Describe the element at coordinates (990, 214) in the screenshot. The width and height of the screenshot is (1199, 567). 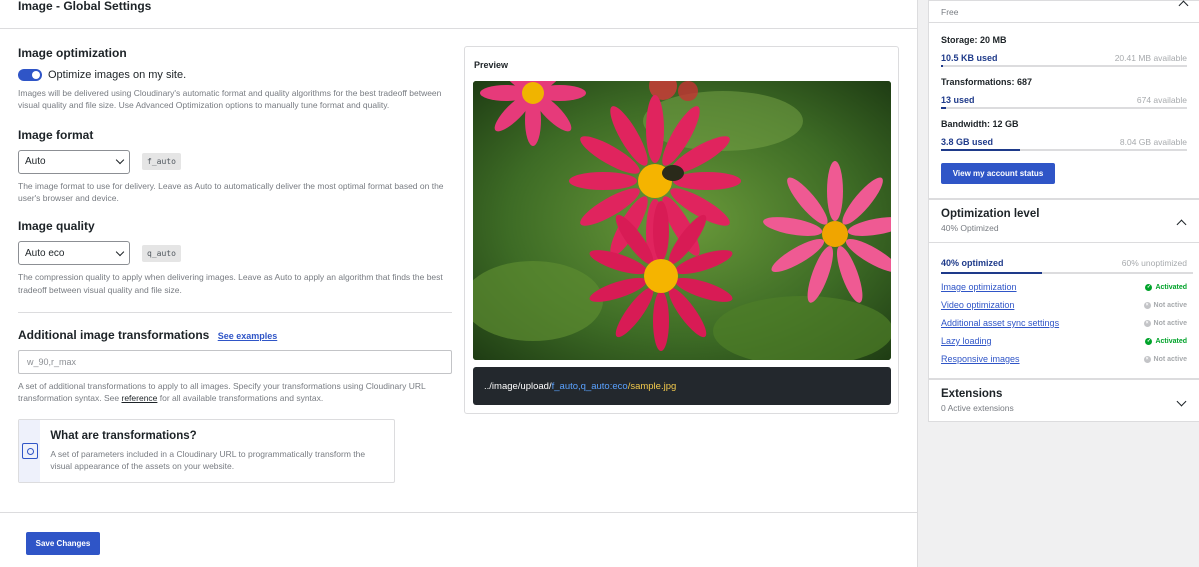
I see `optimization-level-title: Optimization level` at that location.